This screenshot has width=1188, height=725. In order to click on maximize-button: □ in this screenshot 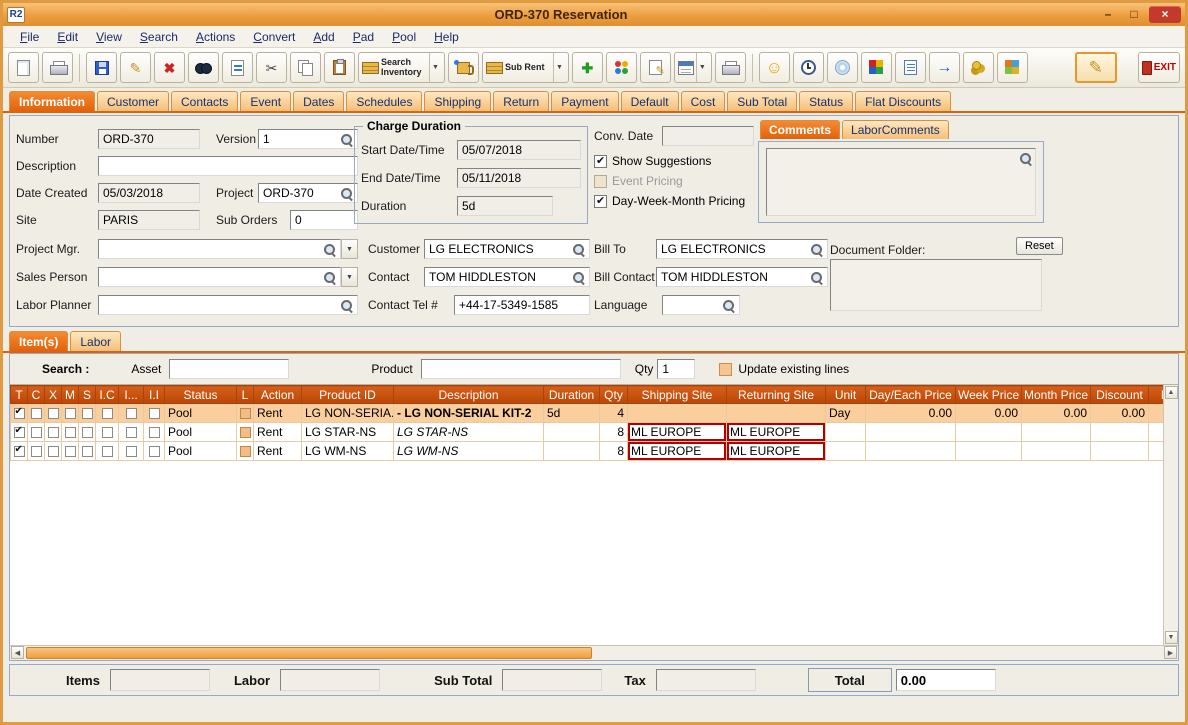, I will do `click(1134, 14)`.